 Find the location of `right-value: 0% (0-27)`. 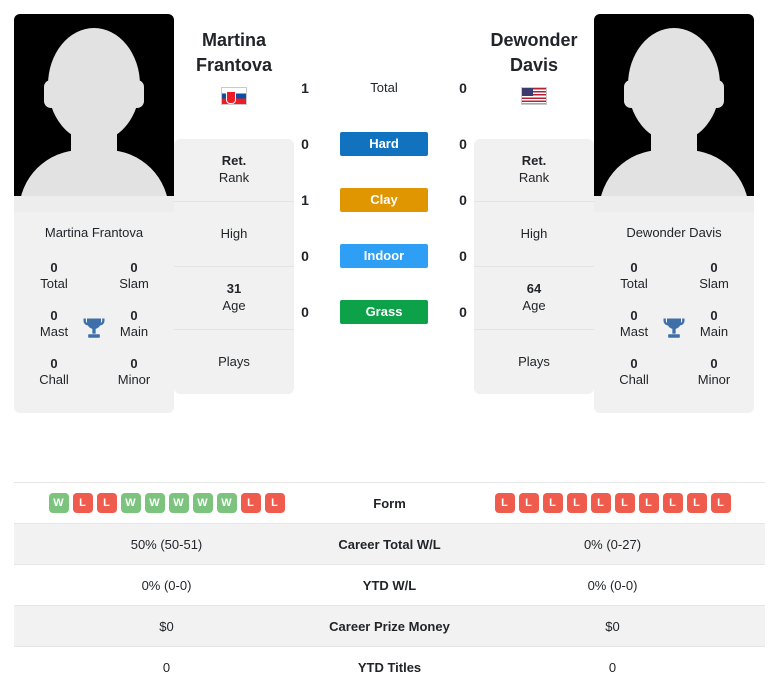

right-value: 0% (0-27) is located at coordinates (612, 544).